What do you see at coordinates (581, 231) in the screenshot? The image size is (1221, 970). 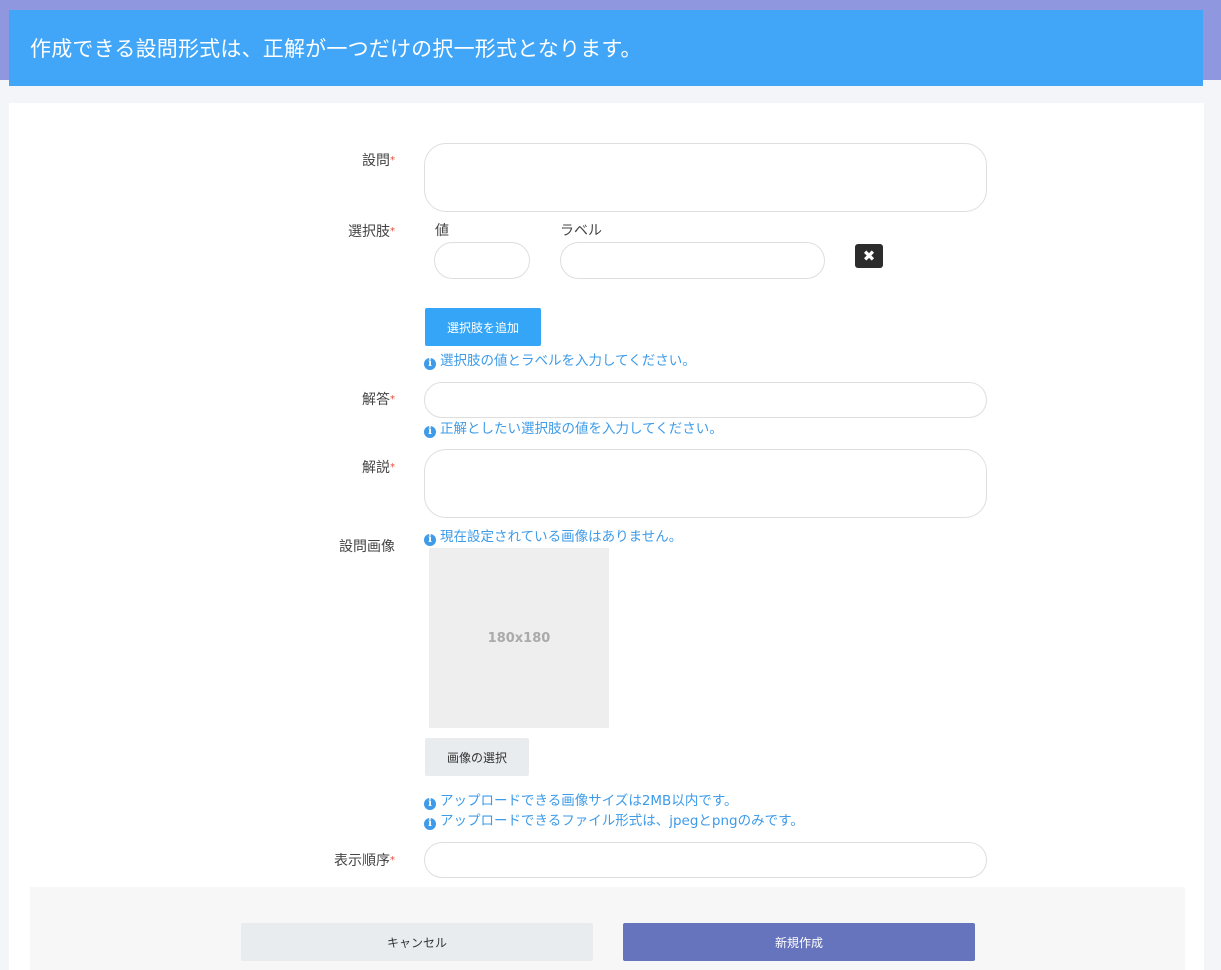 I see `choice-label-header: ラベル` at bounding box center [581, 231].